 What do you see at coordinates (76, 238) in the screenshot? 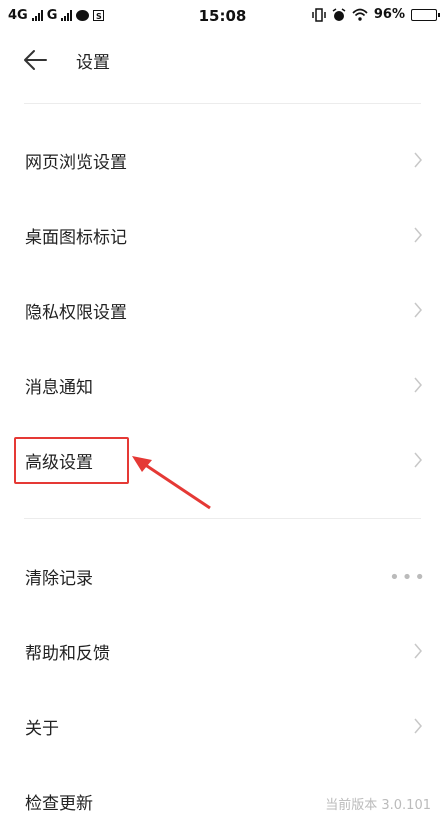
I see `menu-item-label: 桌面图标标记` at bounding box center [76, 238].